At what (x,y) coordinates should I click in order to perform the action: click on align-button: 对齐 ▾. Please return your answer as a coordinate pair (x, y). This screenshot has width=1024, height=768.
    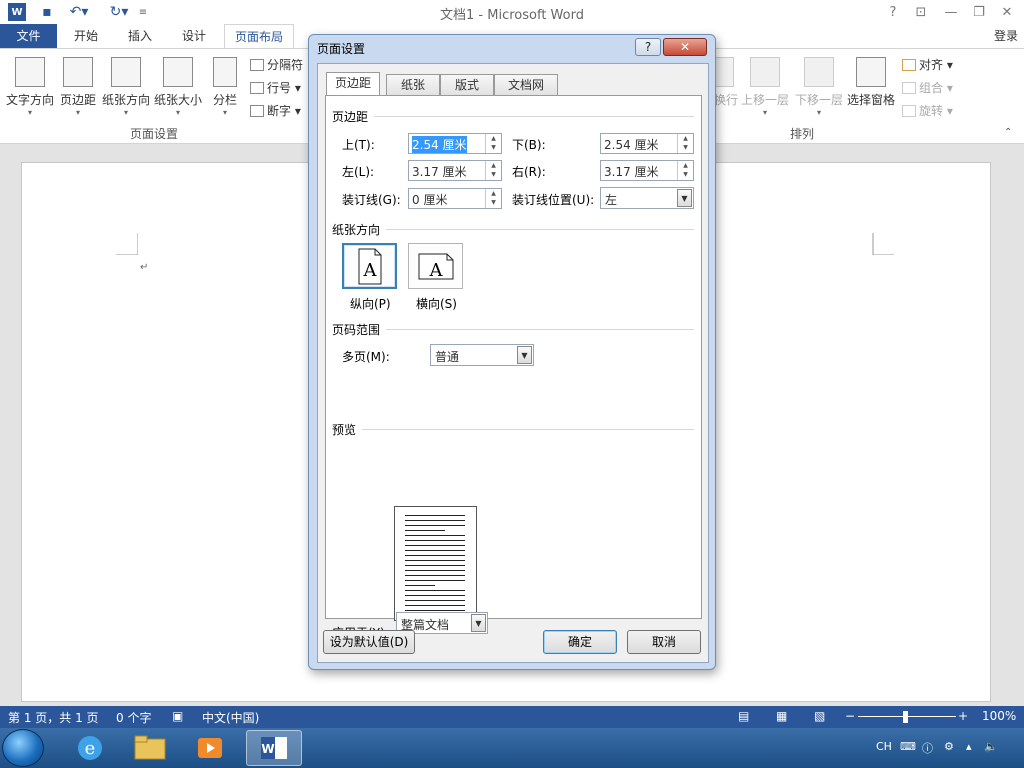
    Looking at the image, I should click on (927, 65).